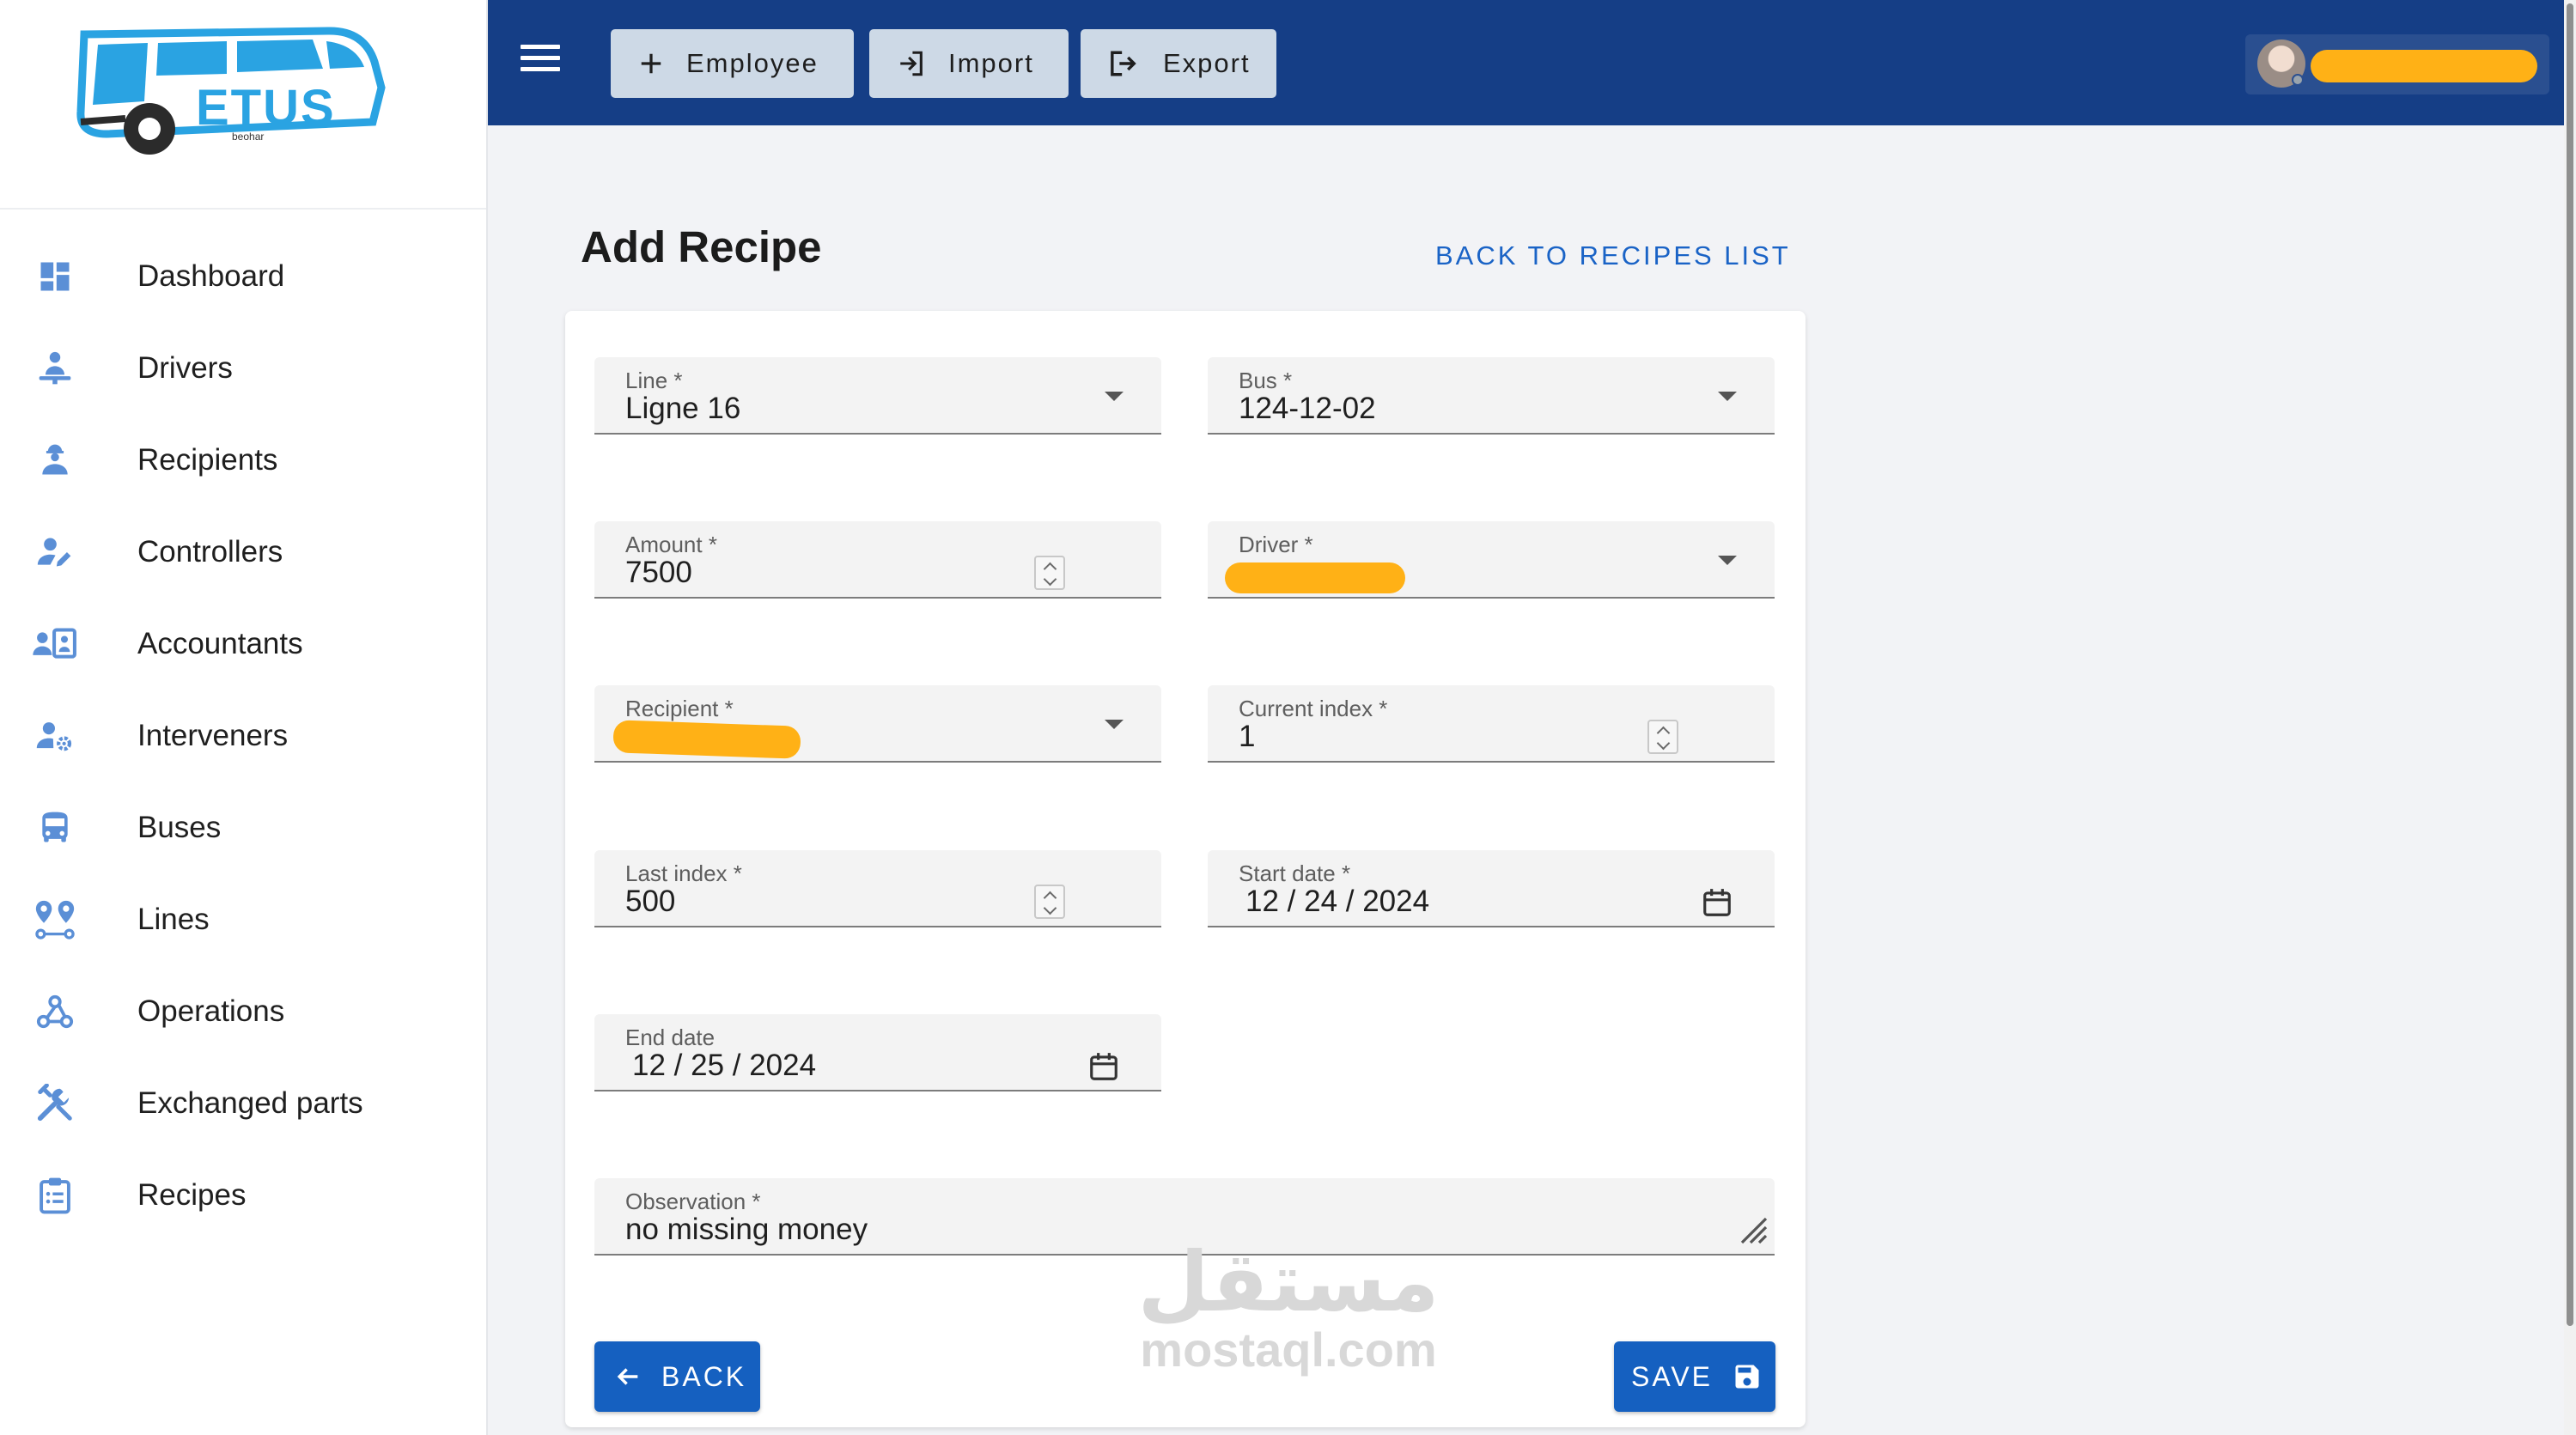  Describe the element at coordinates (207, 459) in the screenshot. I see `sidebar-item-label: Recipients` at that location.